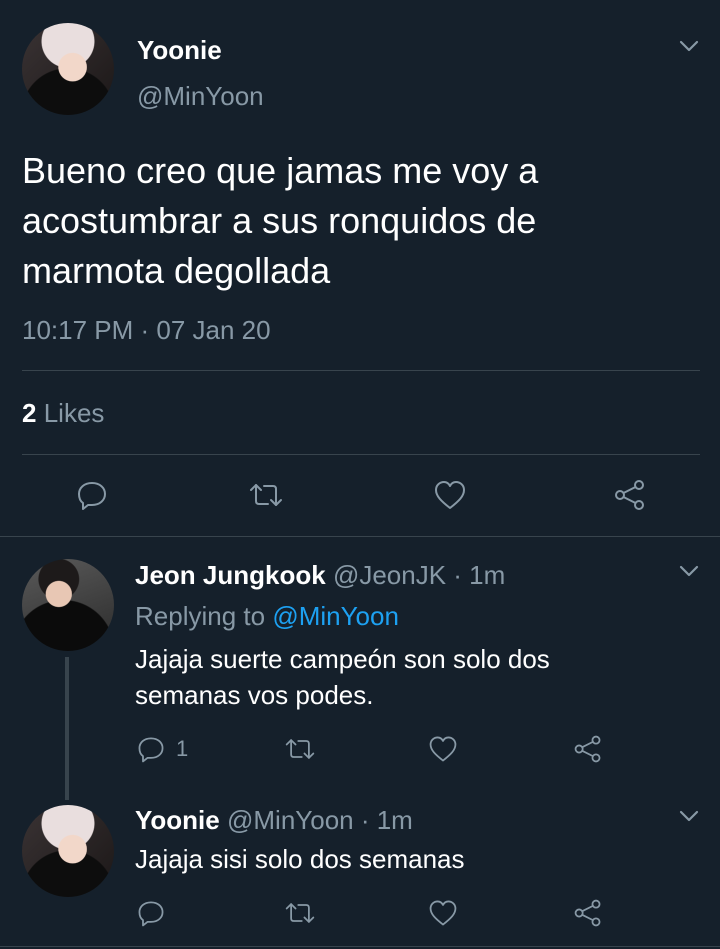 This screenshot has height=949, width=720. I want to click on replying-to-label: Replying to, so click(200, 616).